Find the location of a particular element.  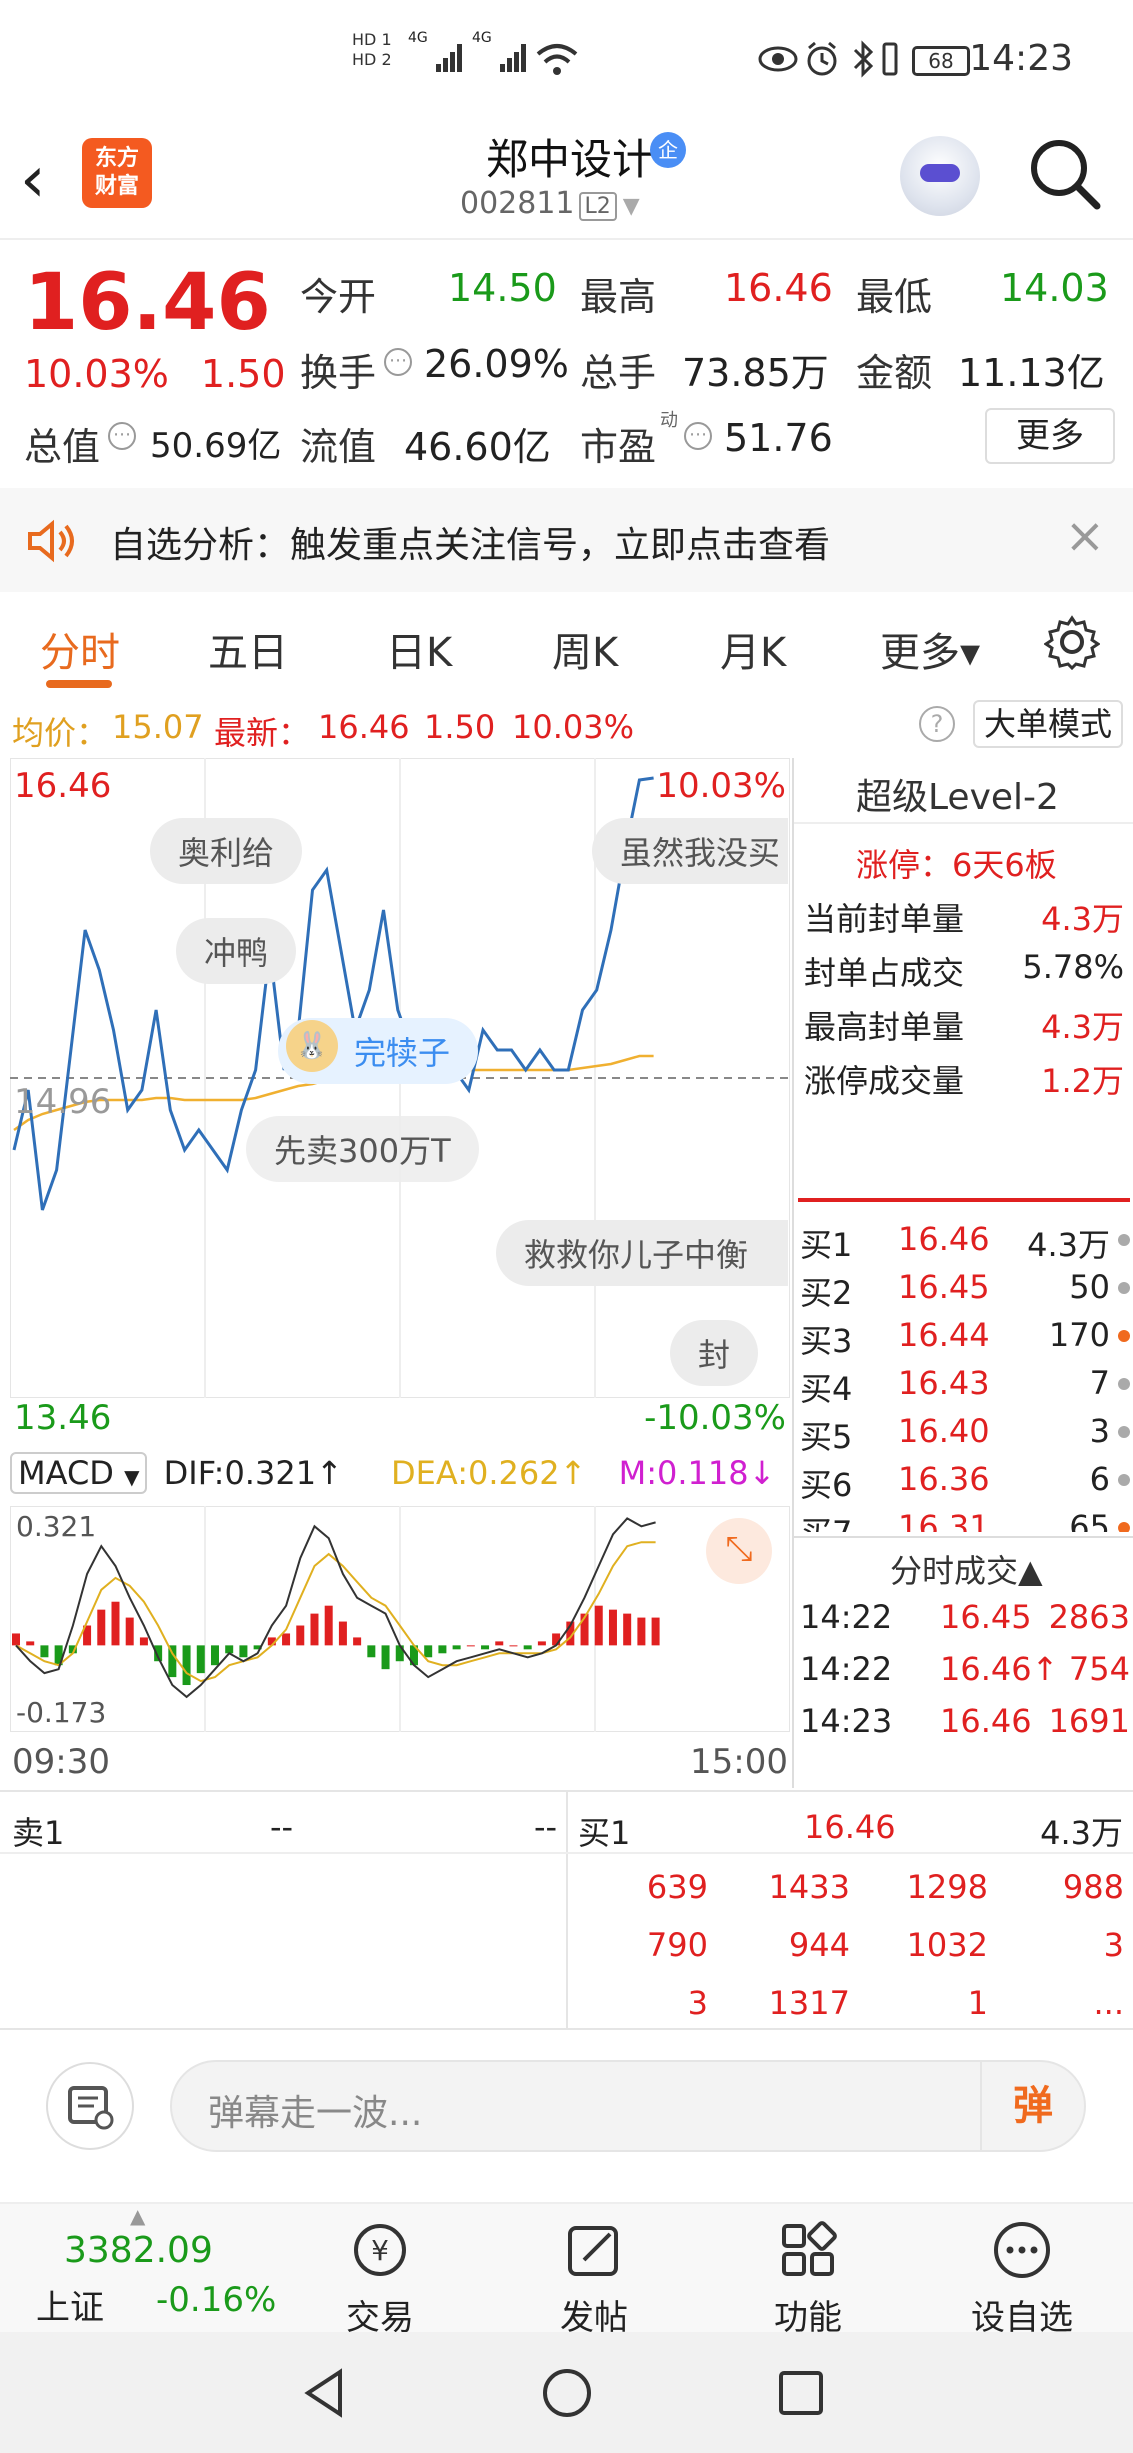

recents-square-icon is located at coordinates (801, 2393).